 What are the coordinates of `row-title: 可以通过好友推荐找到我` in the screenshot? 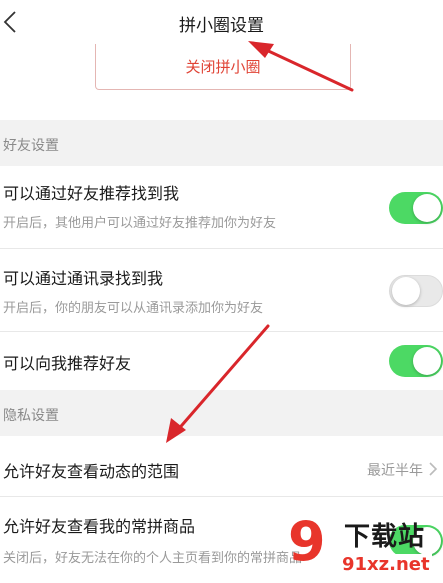 It's located at (91, 193).